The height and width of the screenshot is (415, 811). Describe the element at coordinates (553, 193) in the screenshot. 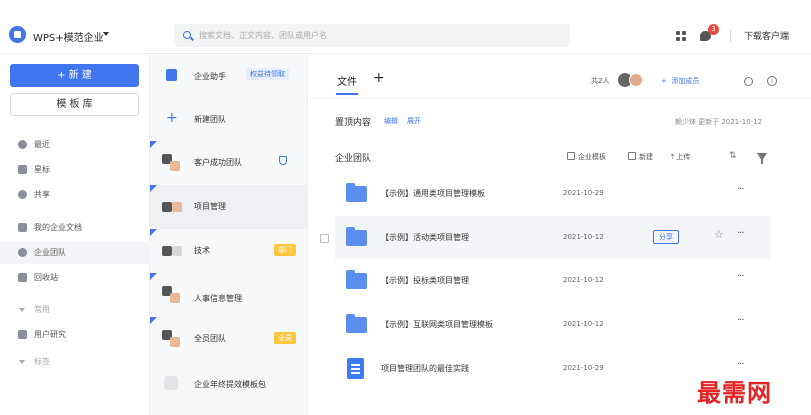

I see `file-row: 【示例】通用类项目管理模板 2021-10-29 ···` at that location.